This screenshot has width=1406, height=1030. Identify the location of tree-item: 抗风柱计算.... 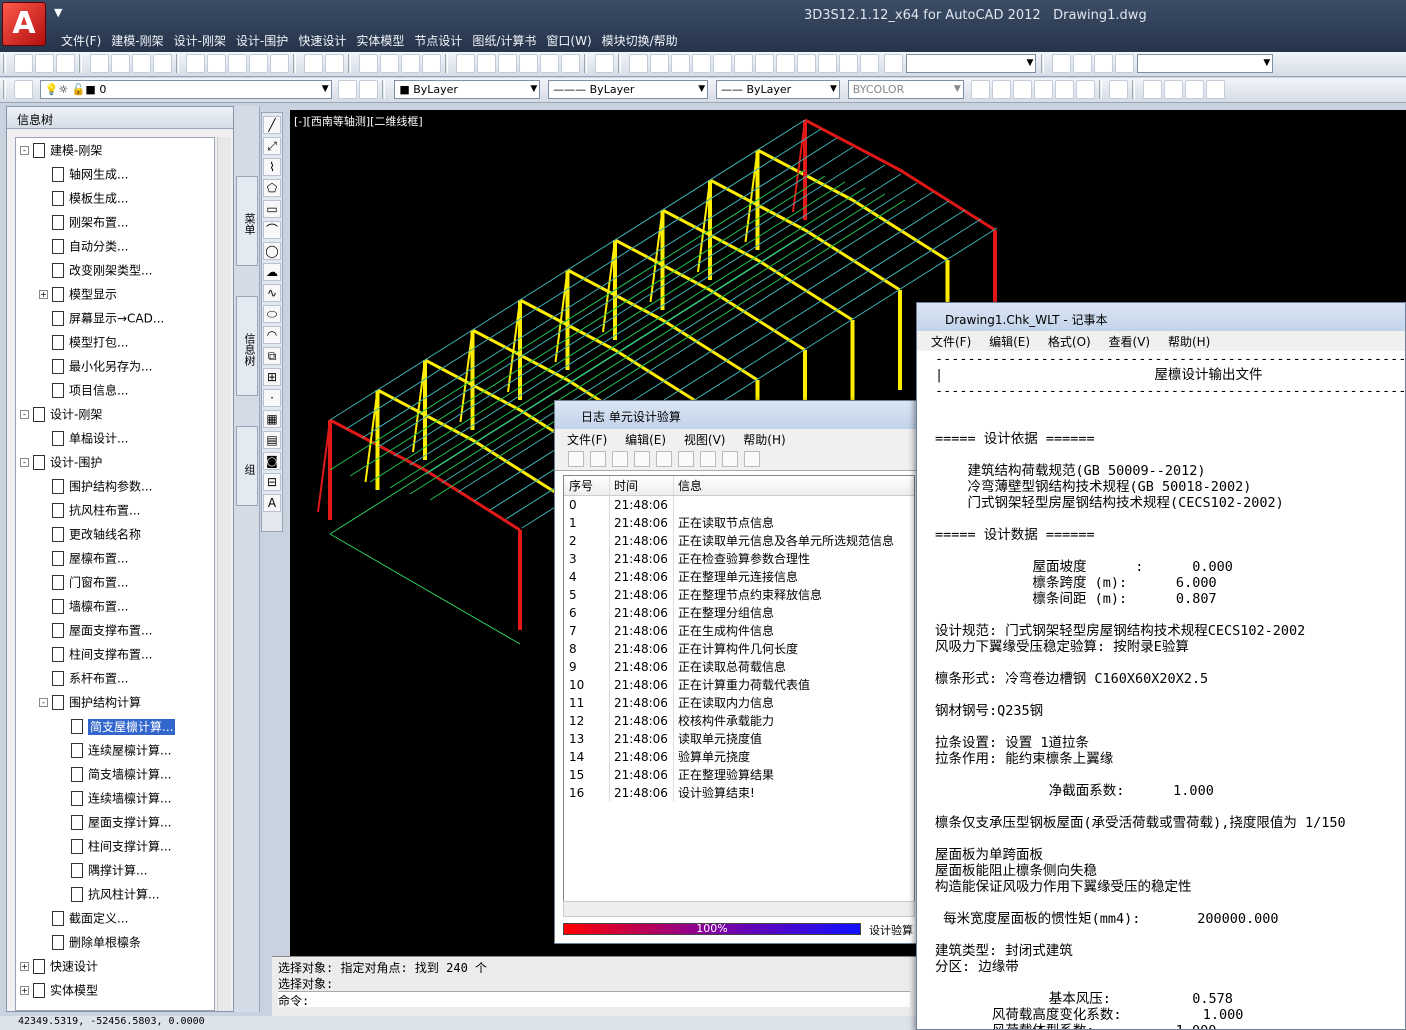
(115, 894).